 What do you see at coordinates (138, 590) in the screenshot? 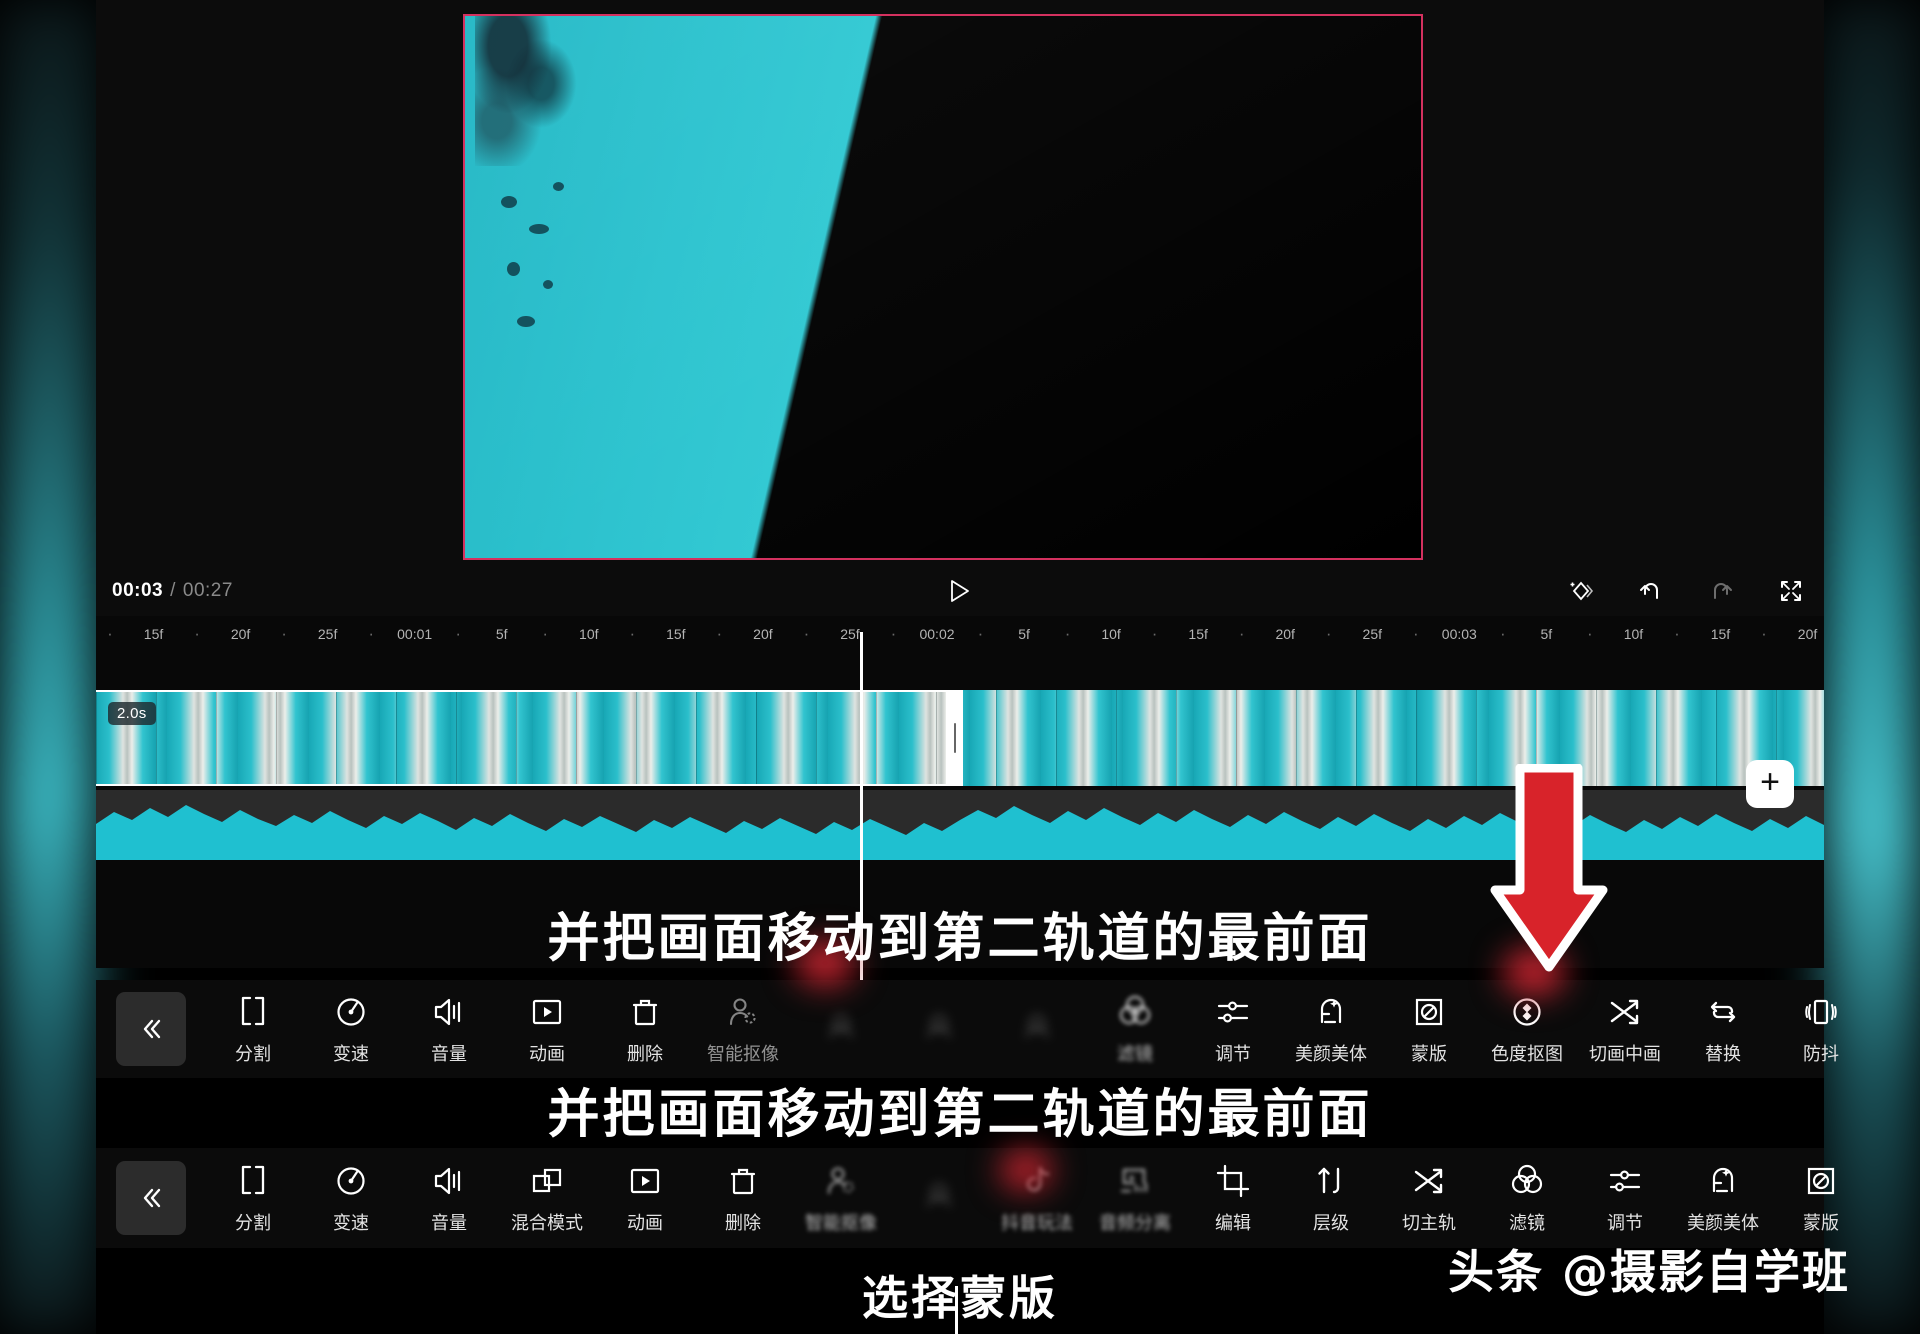
I see `current-time: 00:03` at bounding box center [138, 590].